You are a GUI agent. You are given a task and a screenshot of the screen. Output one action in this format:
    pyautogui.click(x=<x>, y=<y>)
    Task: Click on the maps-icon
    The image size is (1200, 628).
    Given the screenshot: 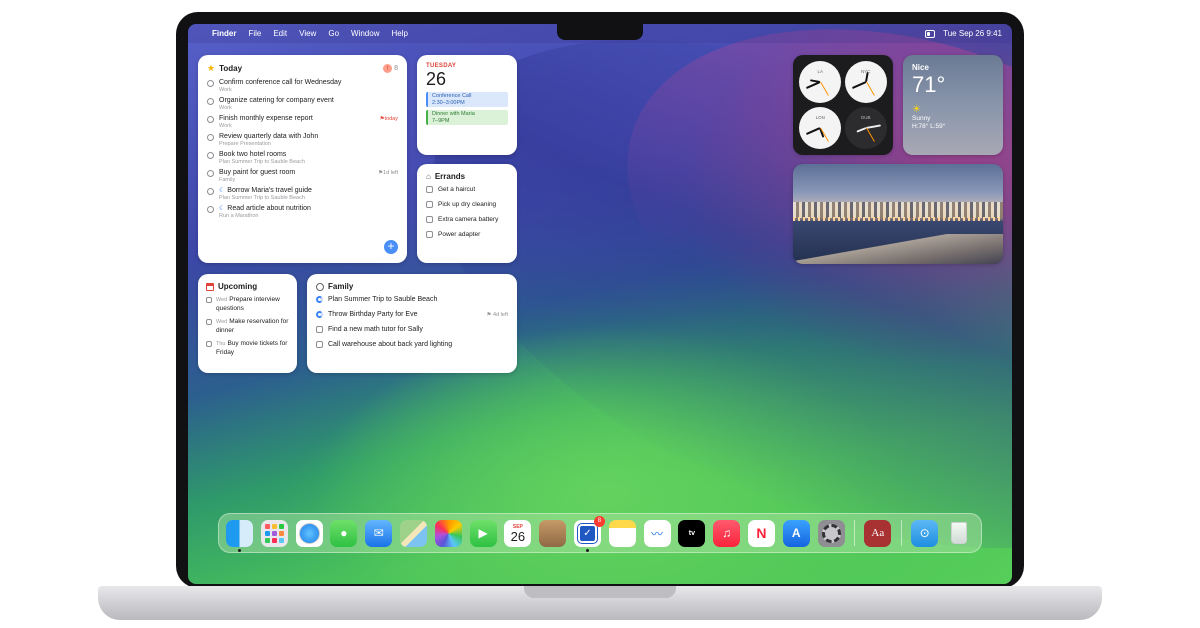 What is the action you would take?
    pyautogui.click(x=413, y=533)
    